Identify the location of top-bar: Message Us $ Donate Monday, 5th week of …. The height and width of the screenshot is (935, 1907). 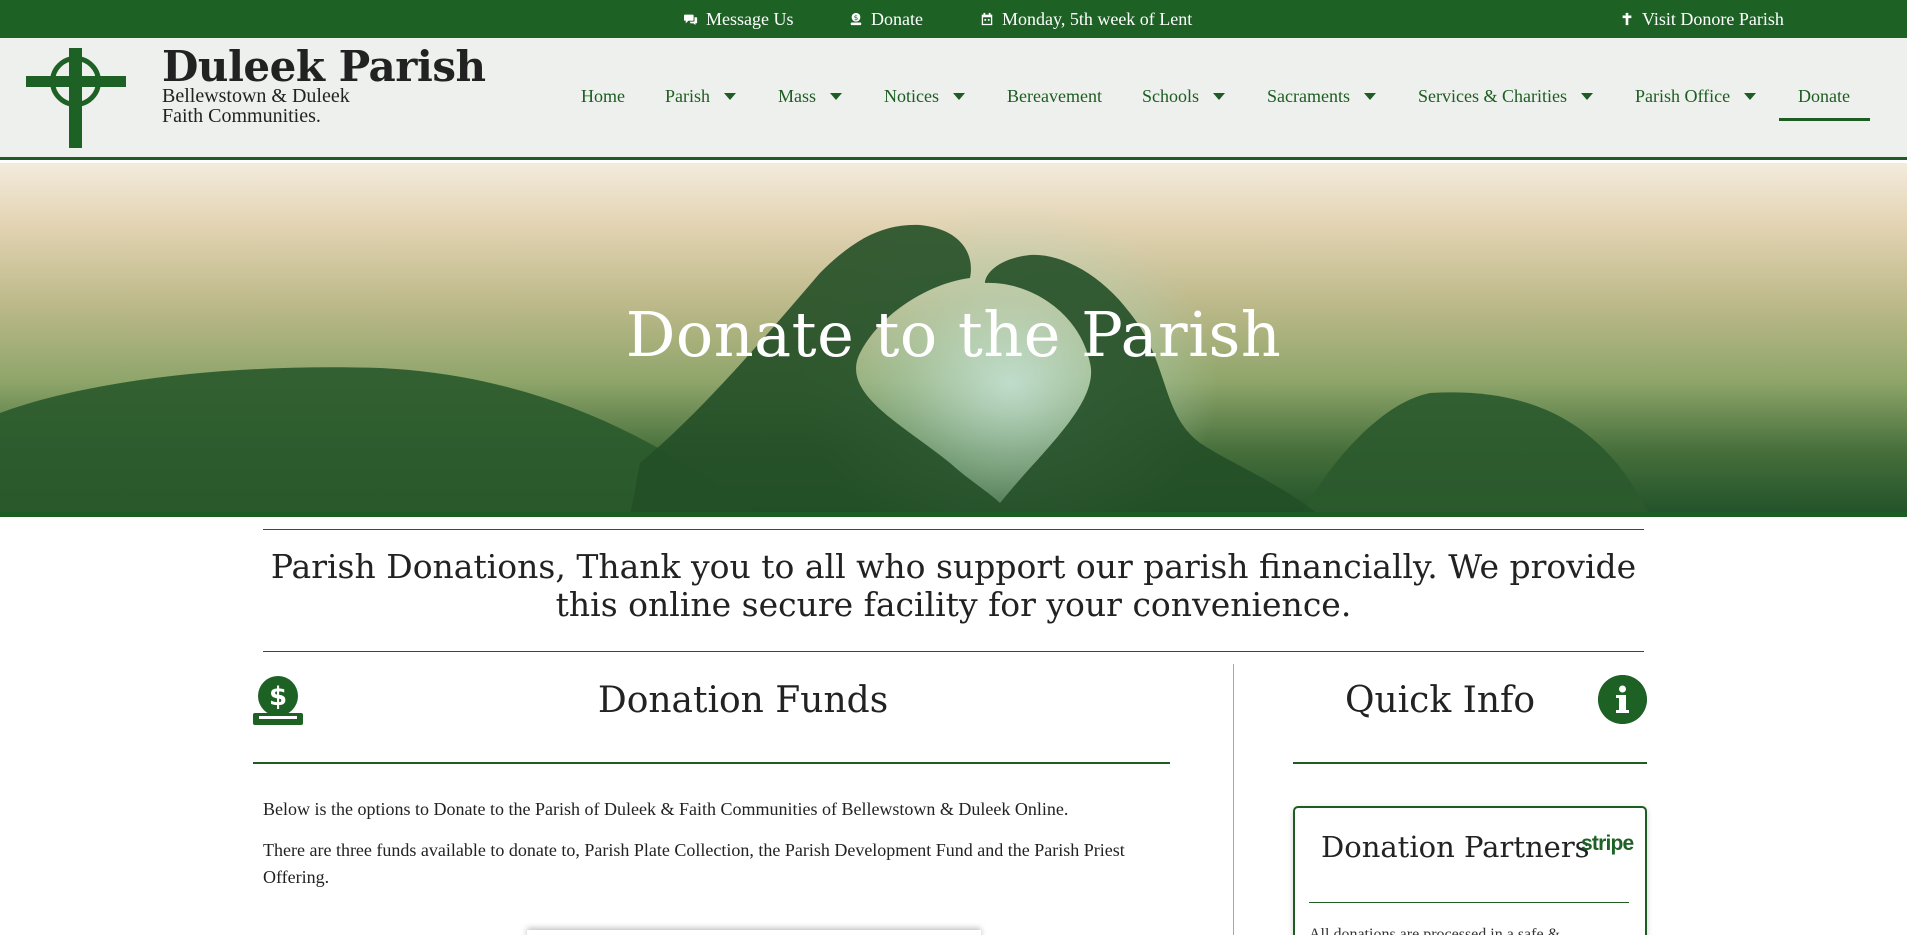
(953, 19).